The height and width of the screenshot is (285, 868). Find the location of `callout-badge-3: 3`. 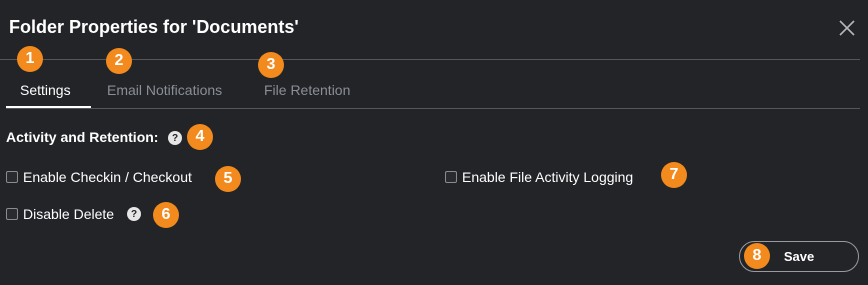

callout-badge-3: 3 is located at coordinates (271, 65).